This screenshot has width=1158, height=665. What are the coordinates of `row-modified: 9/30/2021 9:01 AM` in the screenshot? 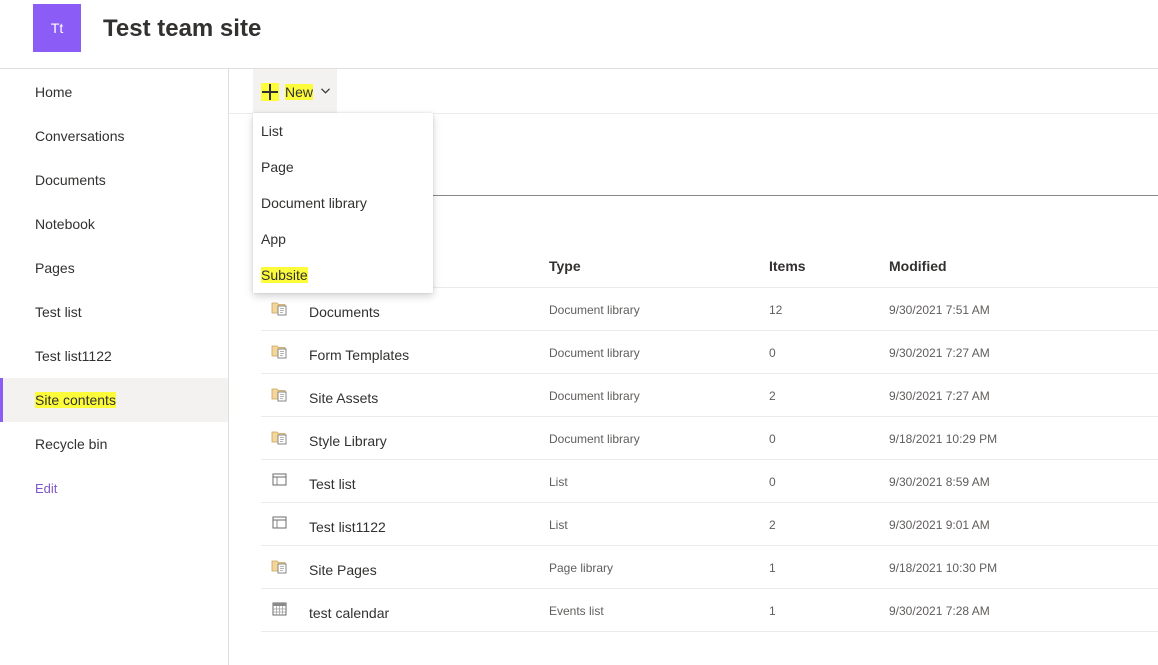 It's located at (939, 524).